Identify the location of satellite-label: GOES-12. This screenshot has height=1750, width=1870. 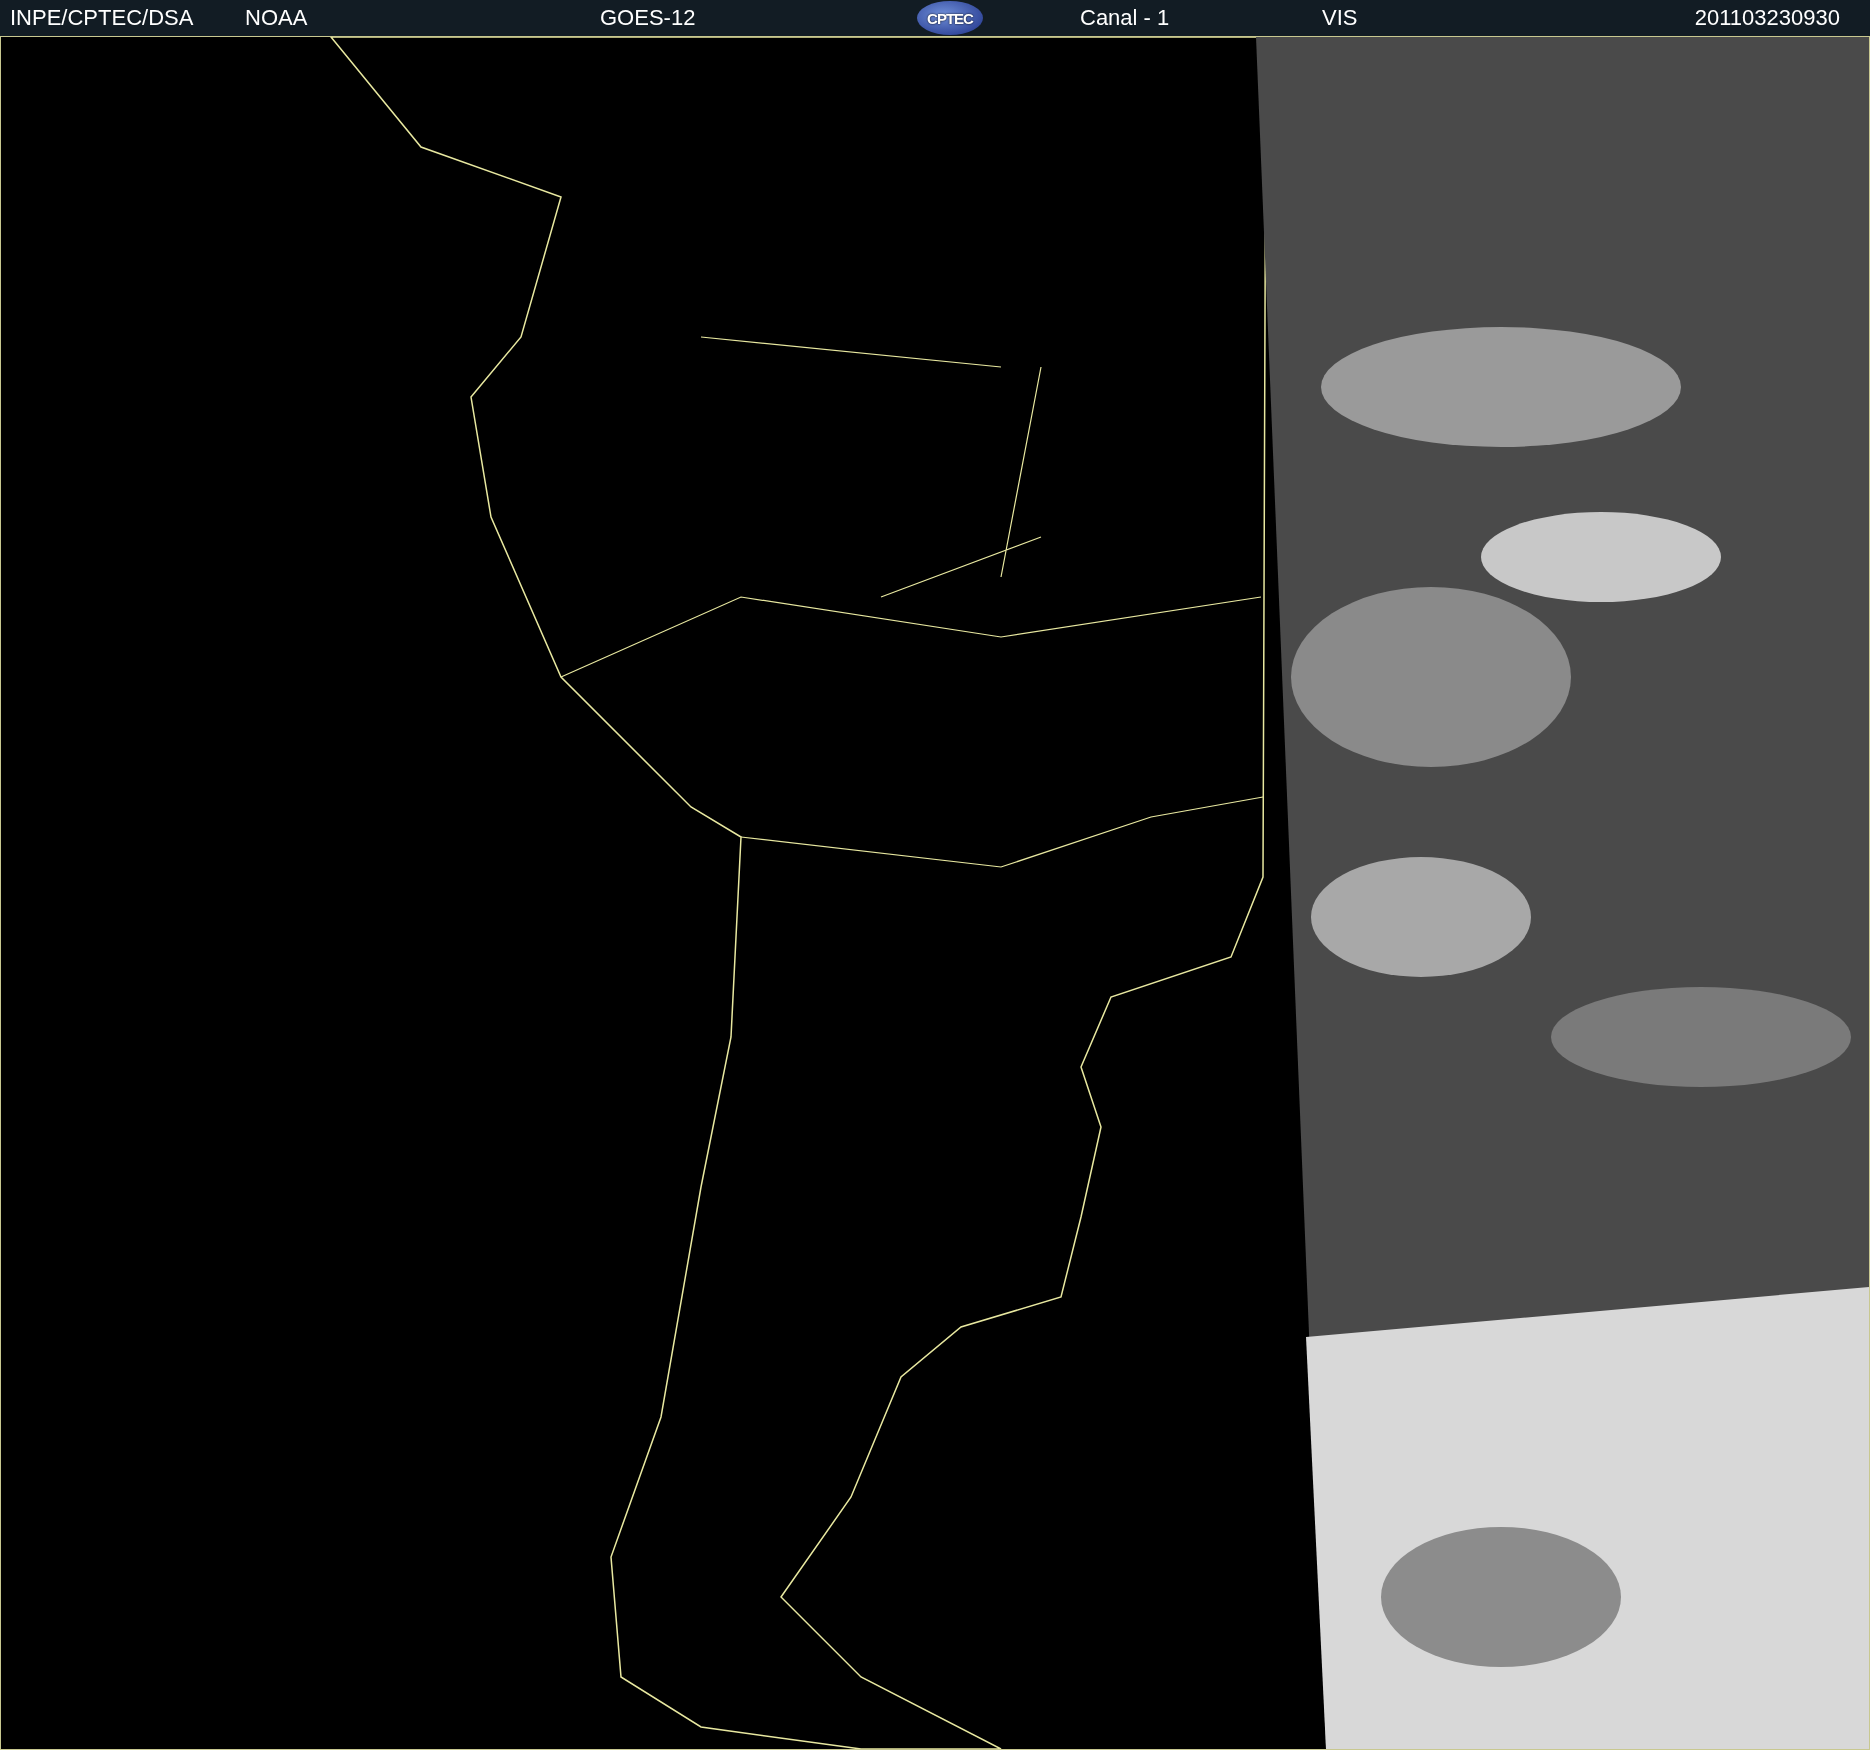
(648, 18).